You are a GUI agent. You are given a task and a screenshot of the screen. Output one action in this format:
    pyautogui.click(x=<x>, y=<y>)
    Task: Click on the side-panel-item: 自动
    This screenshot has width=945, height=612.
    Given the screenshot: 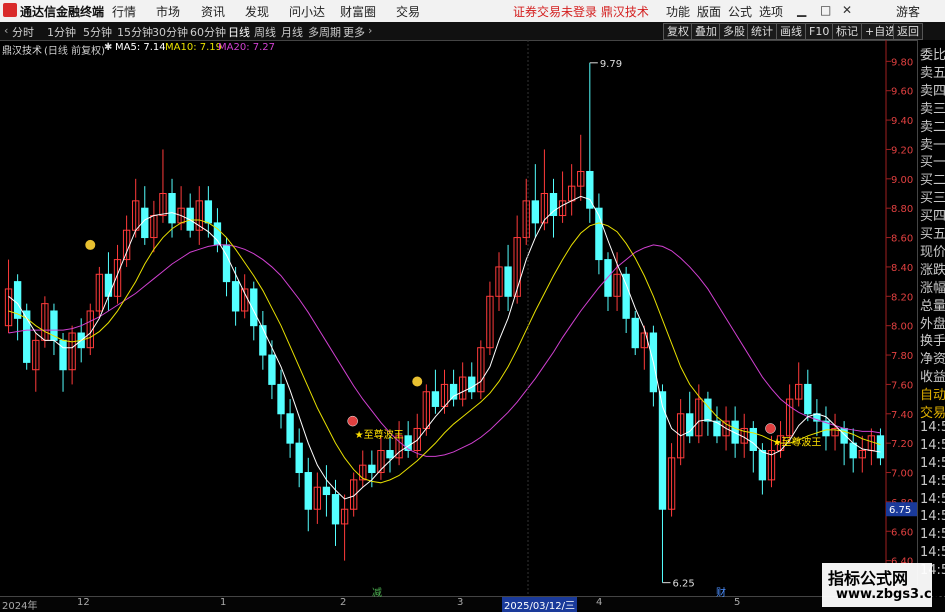 What is the action you would take?
    pyautogui.click(x=932, y=393)
    